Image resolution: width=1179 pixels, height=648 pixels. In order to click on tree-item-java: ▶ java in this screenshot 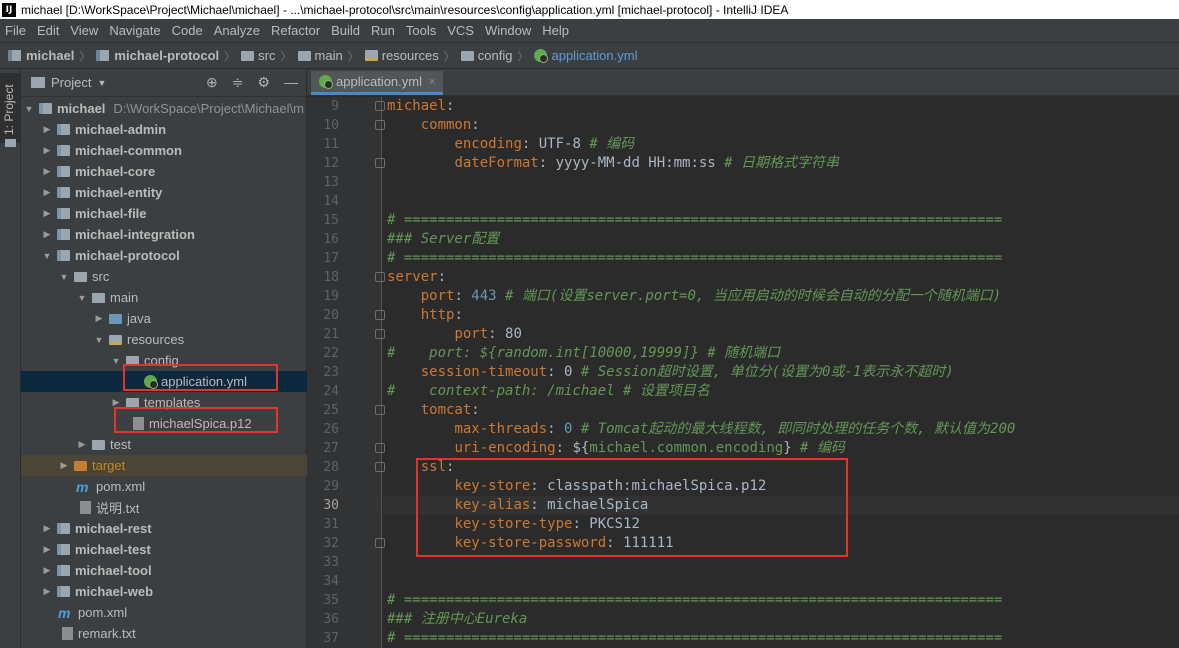, I will do `click(164, 318)`.